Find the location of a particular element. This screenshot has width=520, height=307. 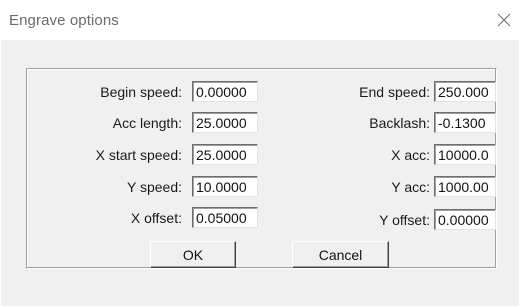

begin-speed-label: Begin speed: is located at coordinates (141, 92).